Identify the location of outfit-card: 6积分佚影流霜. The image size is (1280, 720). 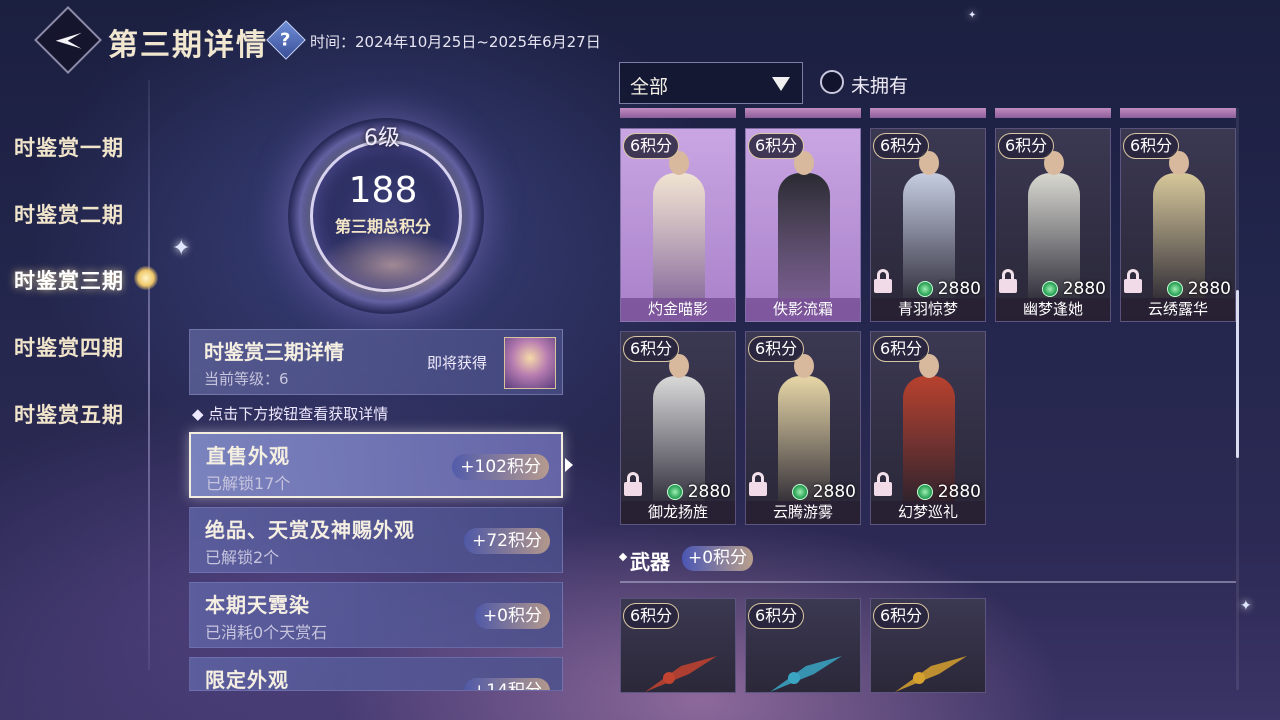
(803, 225).